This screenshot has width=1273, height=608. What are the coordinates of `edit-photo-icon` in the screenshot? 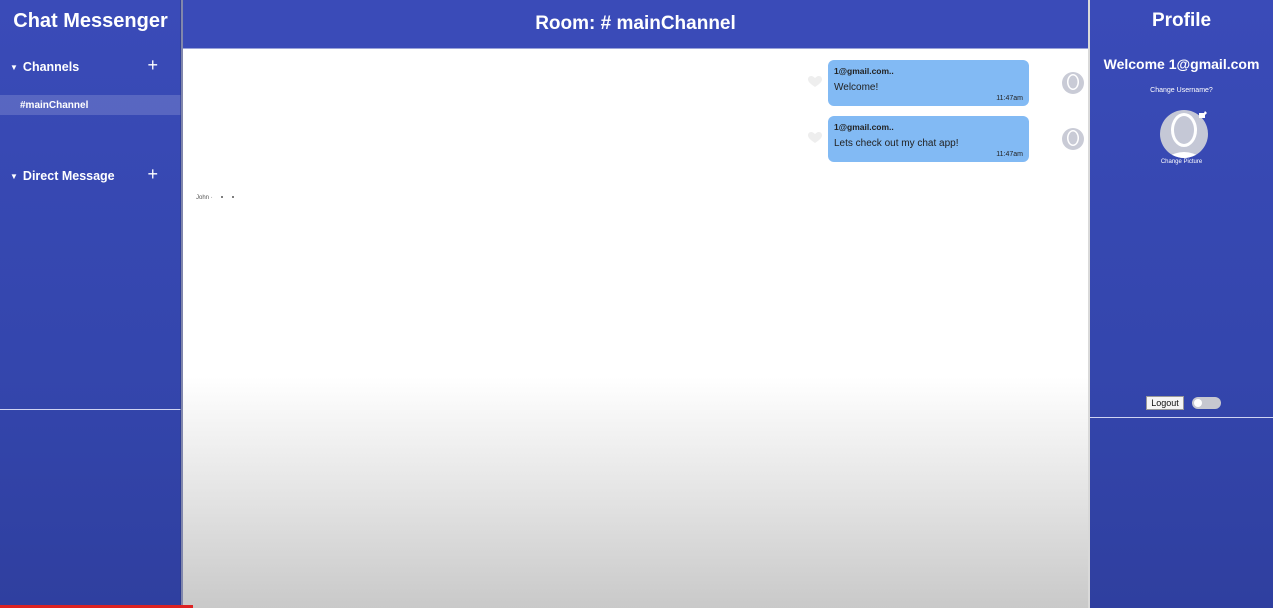 It's located at (1203, 115).